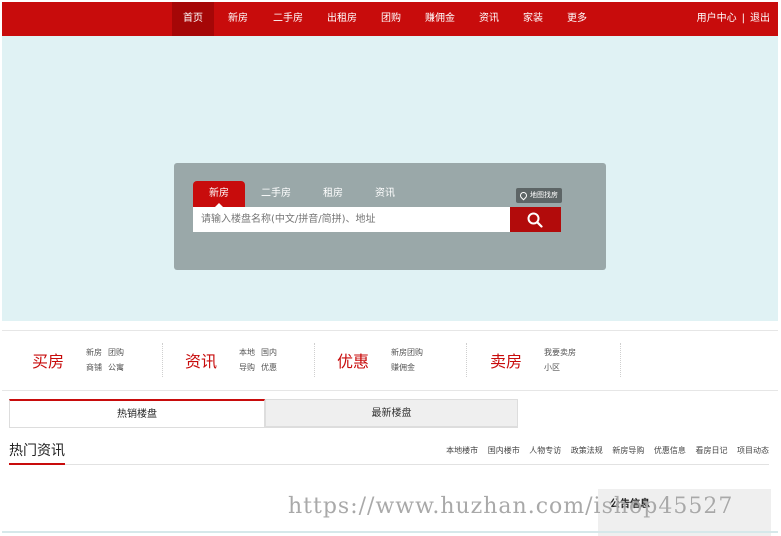 The image size is (781, 536). What do you see at coordinates (403, 367) in the screenshot?
I see `category-link: 赚佣金` at bounding box center [403, 367].